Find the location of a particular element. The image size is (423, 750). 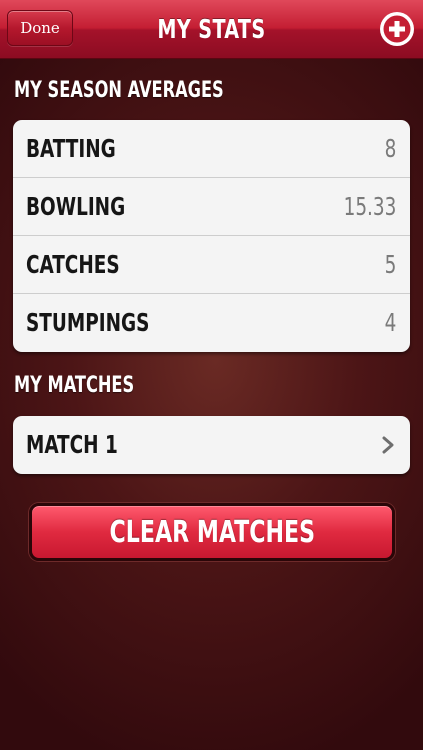

row-value: 8 is located at coordinates (390, 148).